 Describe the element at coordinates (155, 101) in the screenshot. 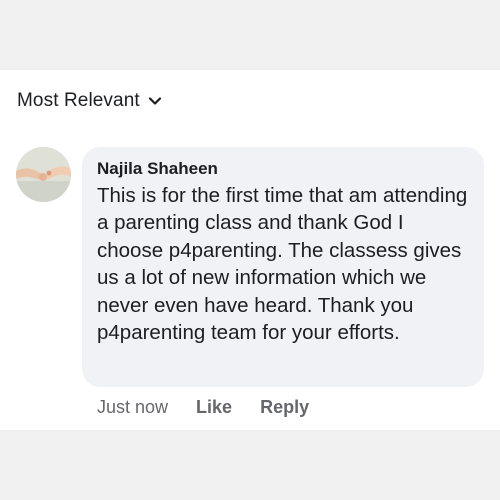

I see `chevron-down-icon` at that location.